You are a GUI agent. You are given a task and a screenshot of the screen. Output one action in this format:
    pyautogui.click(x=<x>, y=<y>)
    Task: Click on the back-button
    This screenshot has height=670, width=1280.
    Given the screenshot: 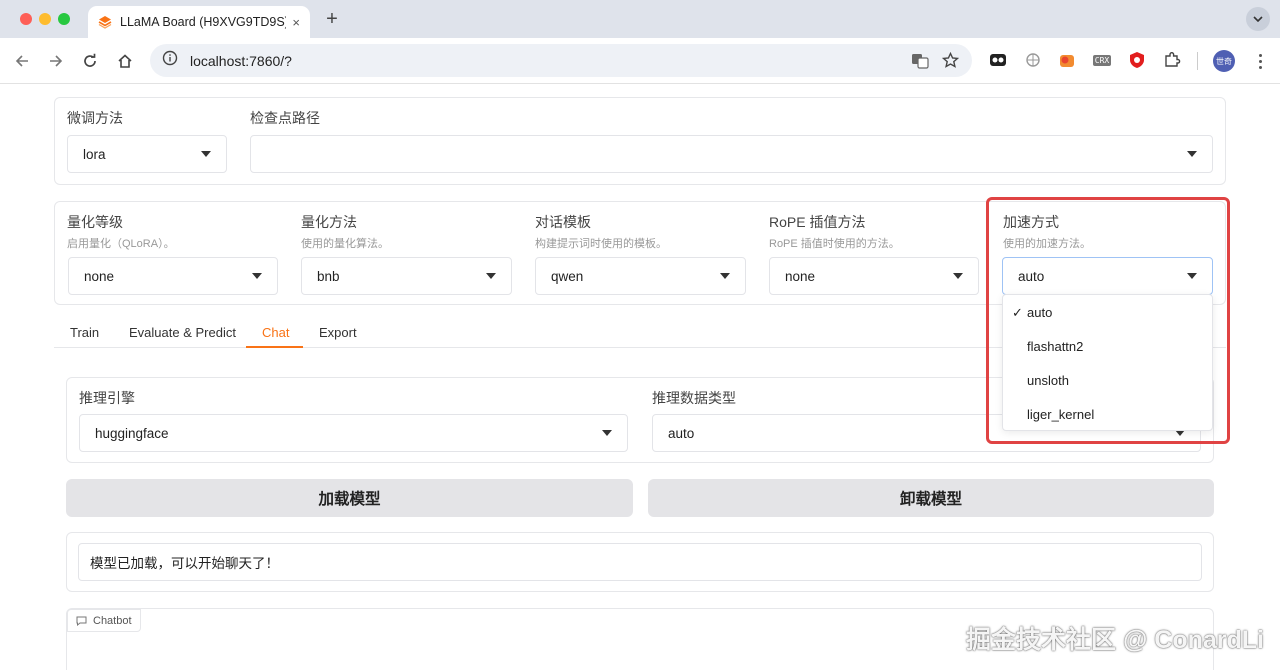 What is the action you would take?
    pyautogui.click(x=22, y=61)
    